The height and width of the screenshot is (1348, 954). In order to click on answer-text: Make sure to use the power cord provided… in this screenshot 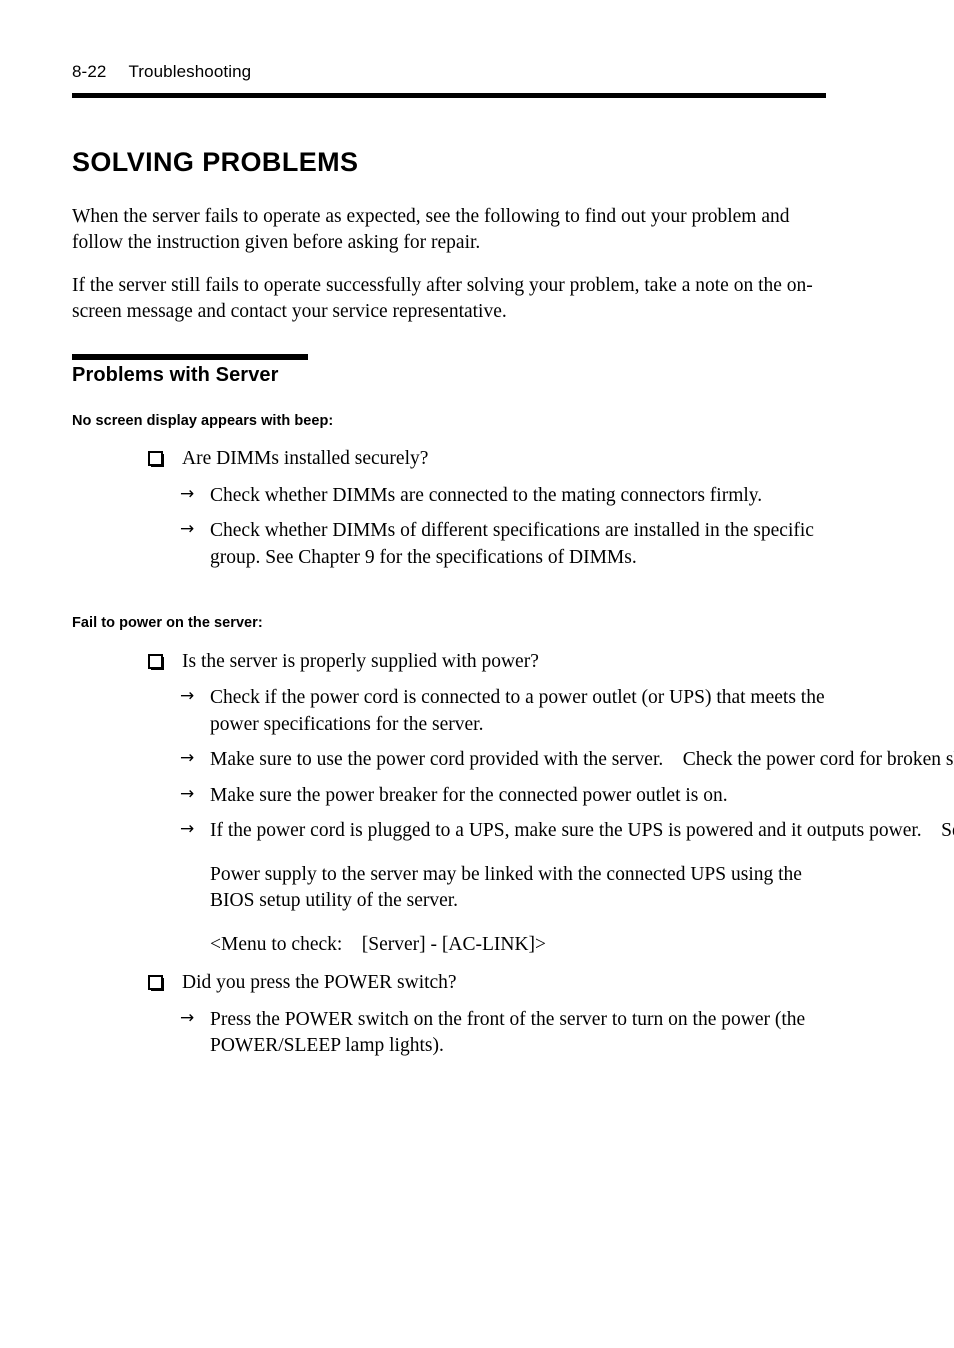, I will do `click(582, 760)`.